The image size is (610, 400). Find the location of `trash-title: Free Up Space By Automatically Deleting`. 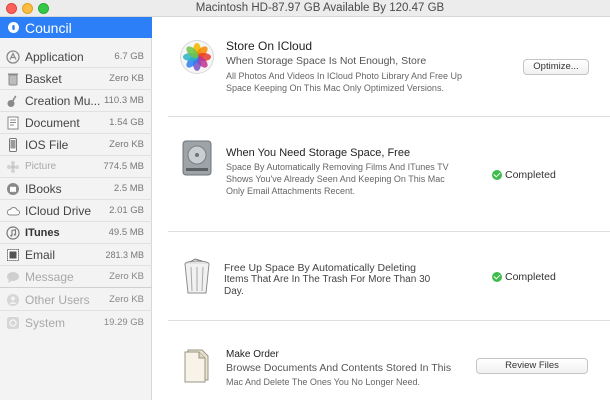

trash-title: Free Up Space By Automatically Deleting is located at coordinates (320, 268).